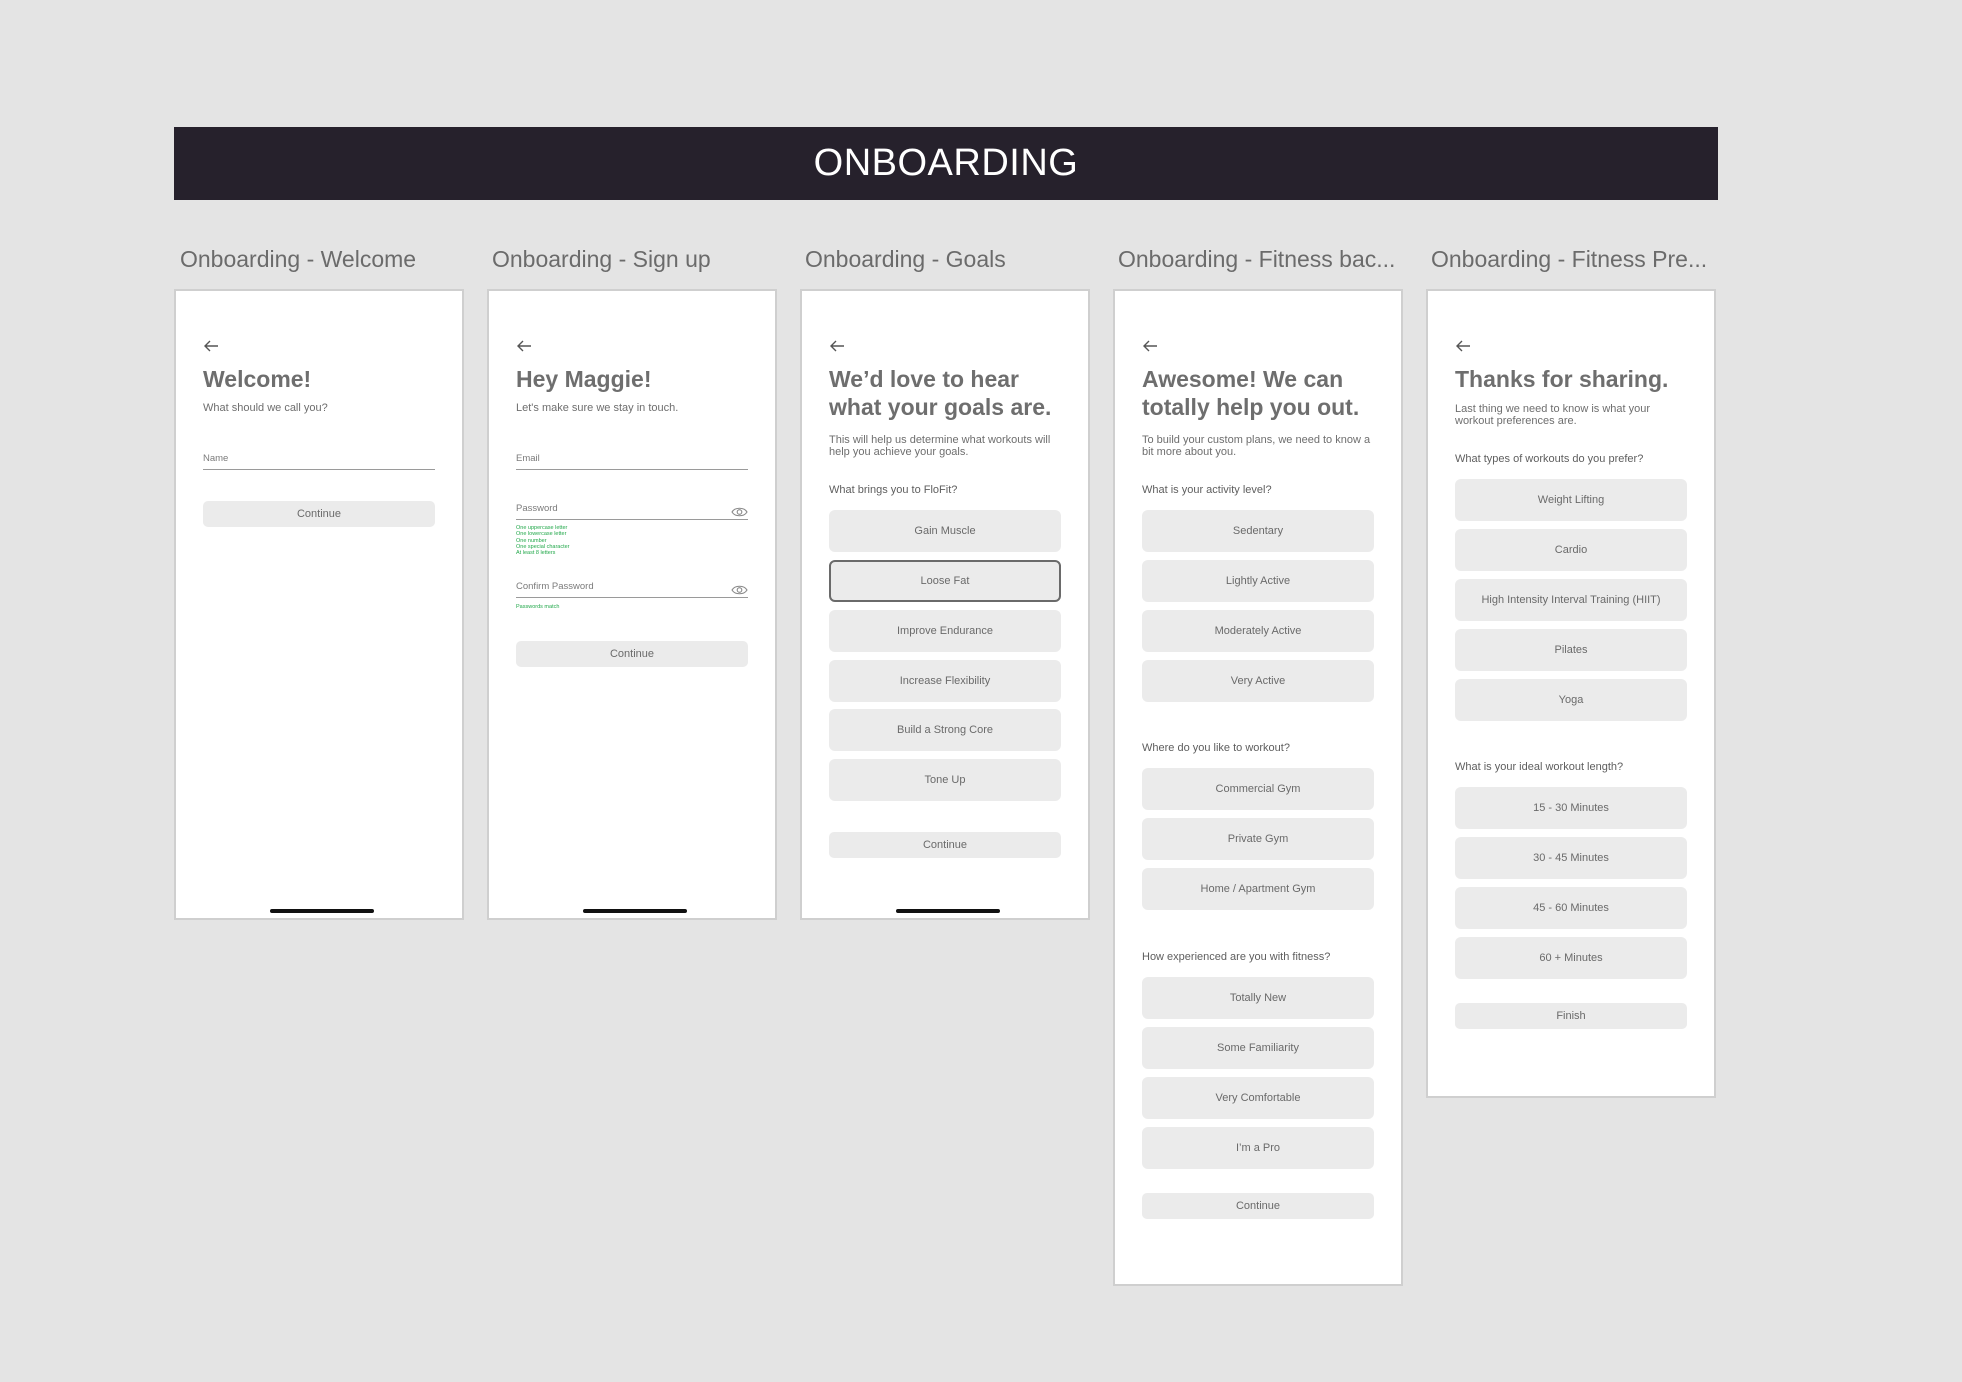  Describe the element at coordinates (1236, 957) in the screenshot. I see `experience-question: How experienced are you with fitness?` at that location.